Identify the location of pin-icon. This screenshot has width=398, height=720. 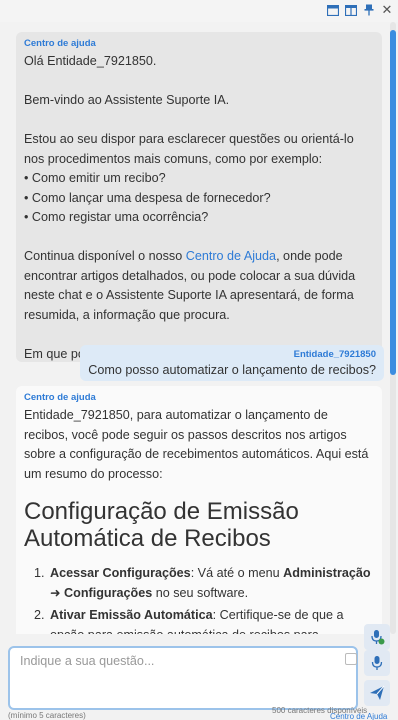
(369, 10).